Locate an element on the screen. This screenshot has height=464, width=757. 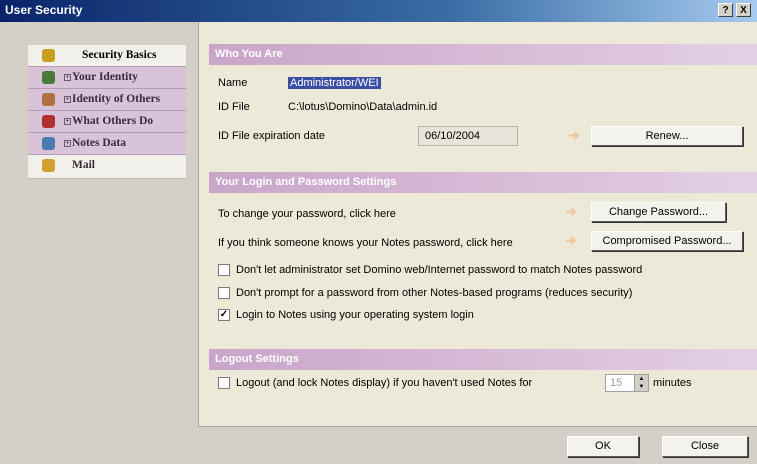
people-icon is located at coordinates (48, 99).